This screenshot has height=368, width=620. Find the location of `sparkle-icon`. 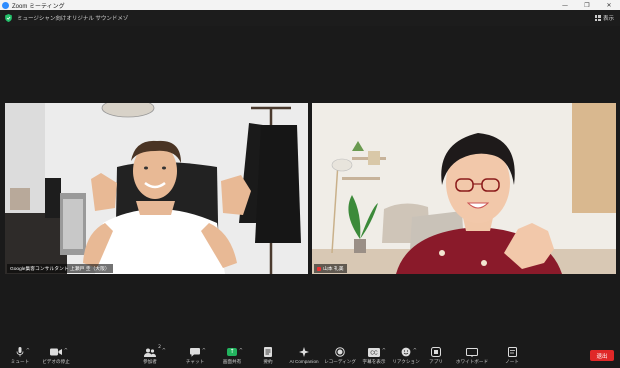

sparkle-icon is located at coordinates (304, 352).